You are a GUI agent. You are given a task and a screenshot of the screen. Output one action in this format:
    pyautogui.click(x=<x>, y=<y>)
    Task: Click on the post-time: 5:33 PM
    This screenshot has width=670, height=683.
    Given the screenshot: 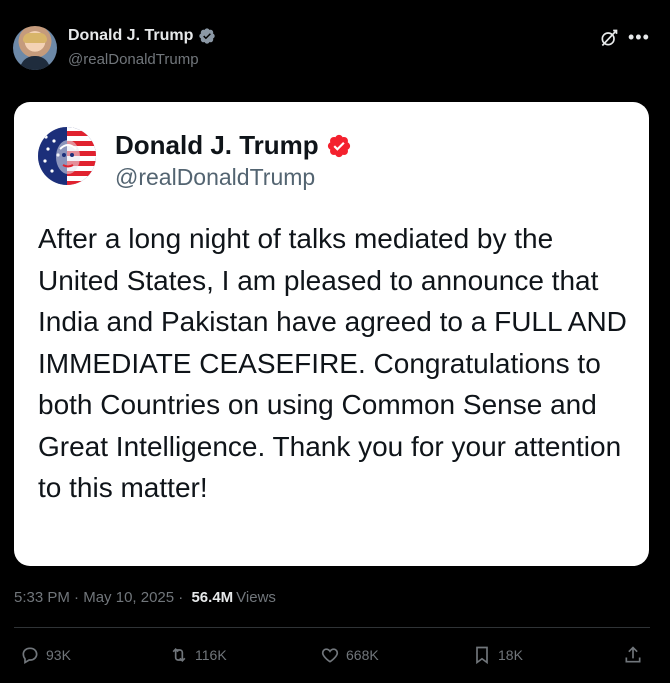 What is the action you would take?
    pyautogui.click(x=42, y=597)
    